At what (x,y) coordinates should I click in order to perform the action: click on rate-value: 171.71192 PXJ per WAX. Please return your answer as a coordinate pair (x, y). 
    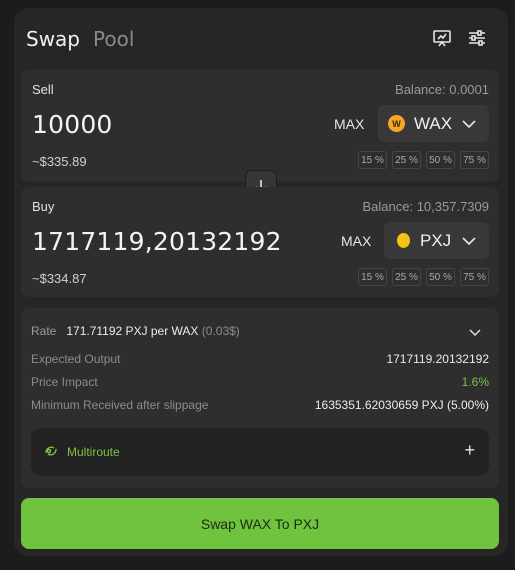
    Looking at the image, I should click on (132, 331).